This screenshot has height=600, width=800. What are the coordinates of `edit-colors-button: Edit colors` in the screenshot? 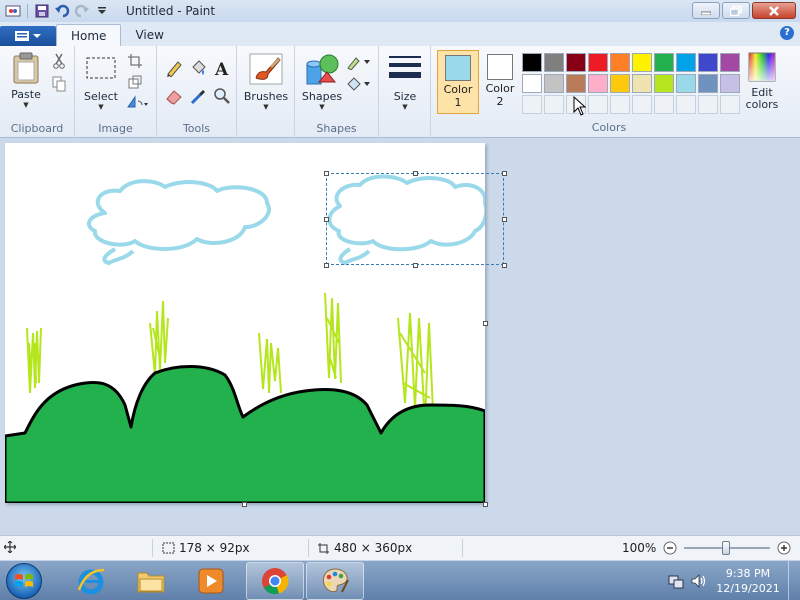 It's located at (762, 81).